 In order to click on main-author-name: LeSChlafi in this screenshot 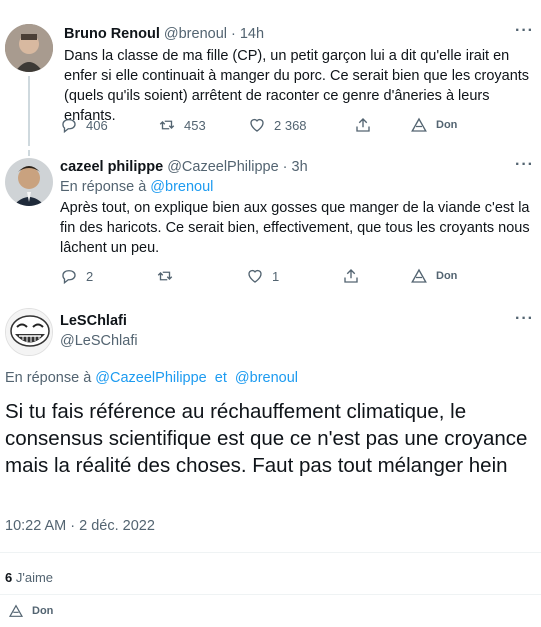, I will do `click(93, 321)`.